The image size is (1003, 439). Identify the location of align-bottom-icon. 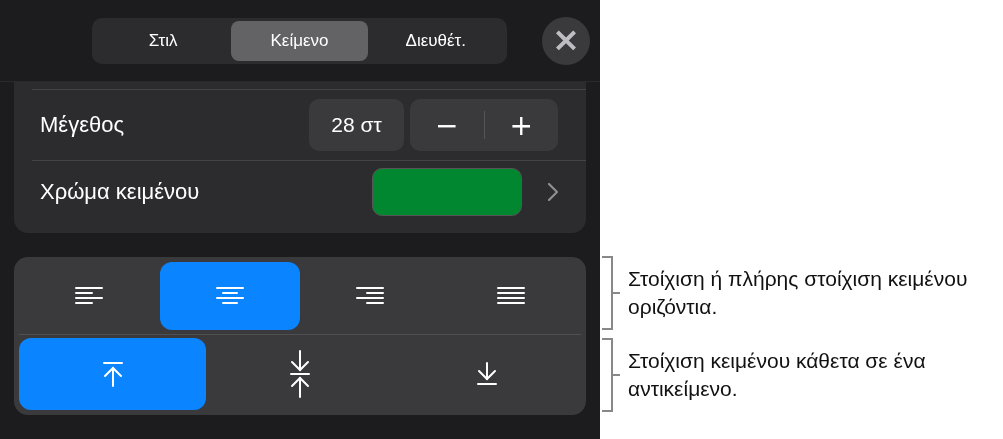
(487, 374).